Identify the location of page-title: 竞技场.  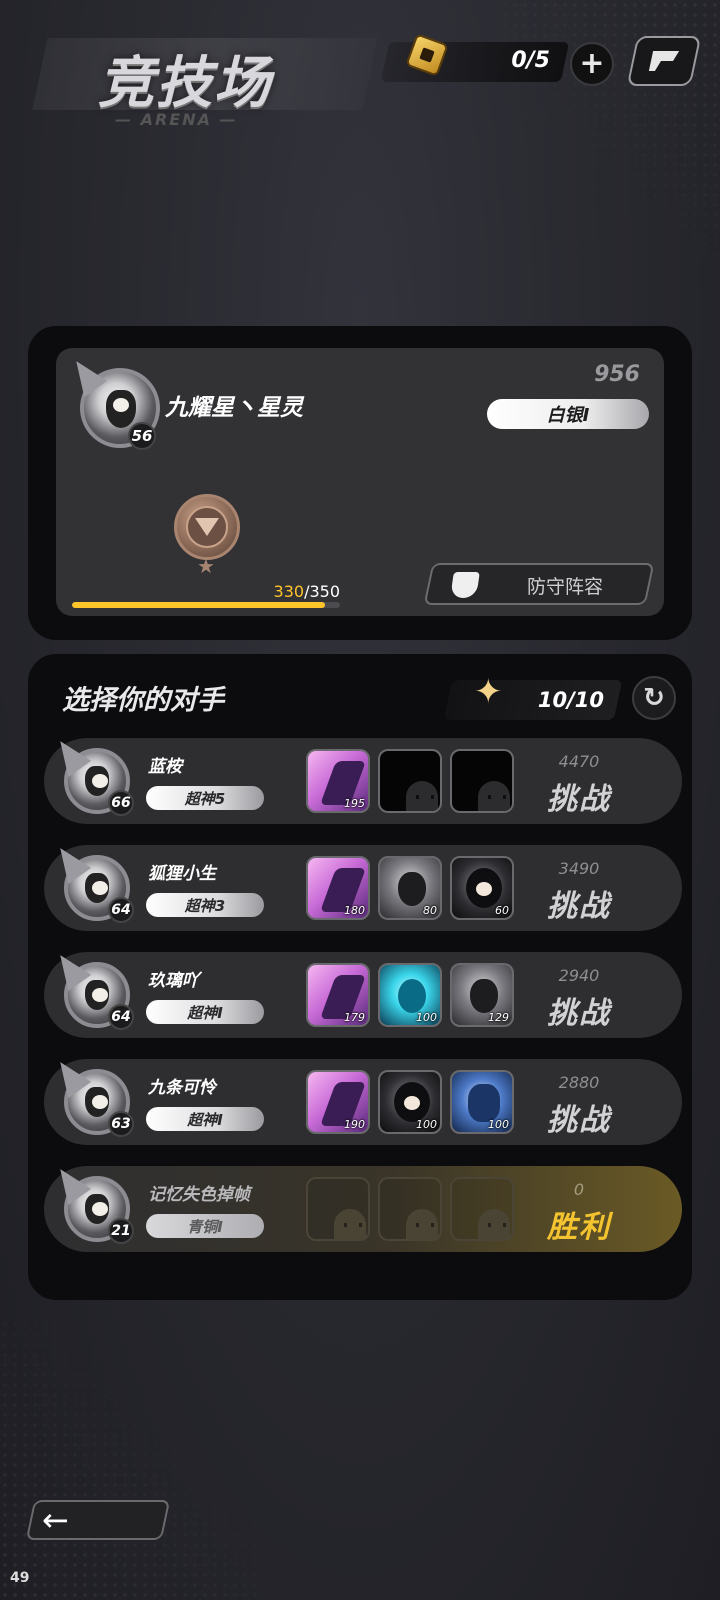
(185, 83).